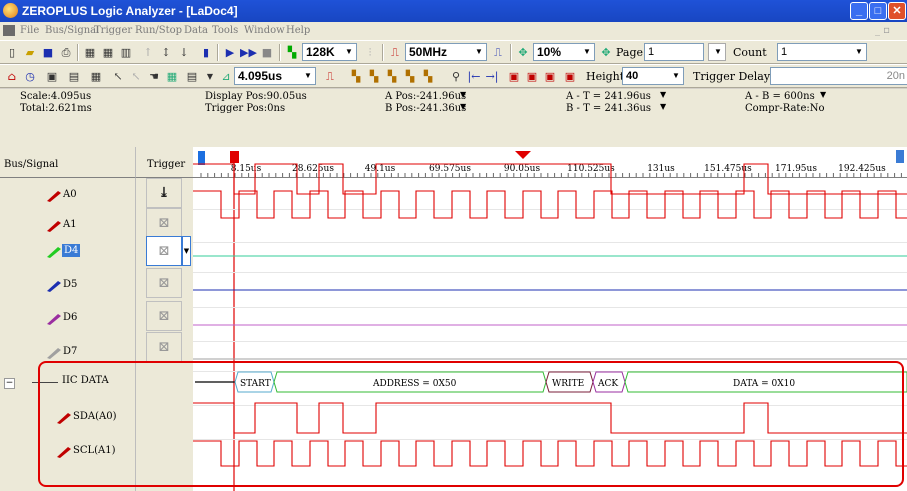  What do you see at coordinates (90, 52) in the screenshot?
I see `add-signal-icon: ▦` at bounding box center [90, 52].